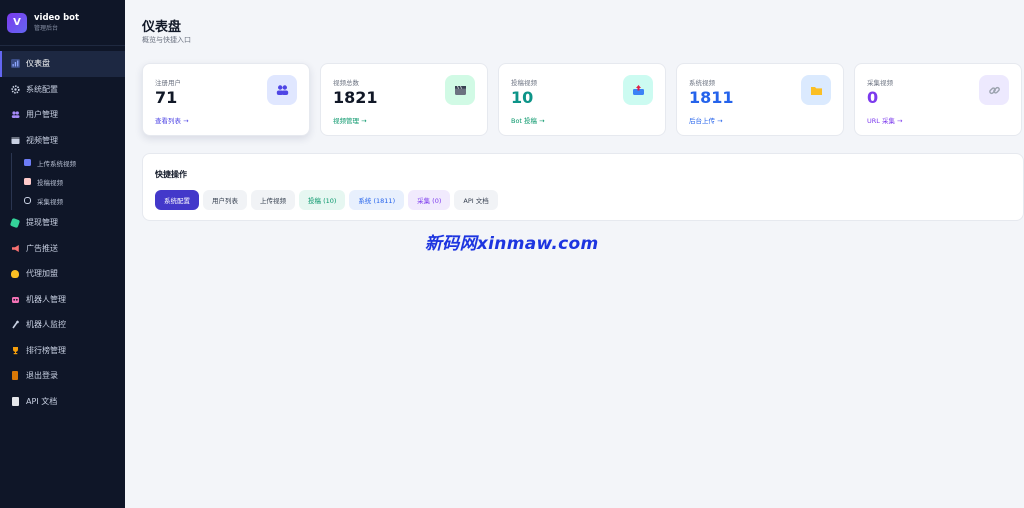 The image size is (1024, 508). Describe the element at coordinates (355, 97) in the screenshot. I see `stat-value: 1821` at that location.